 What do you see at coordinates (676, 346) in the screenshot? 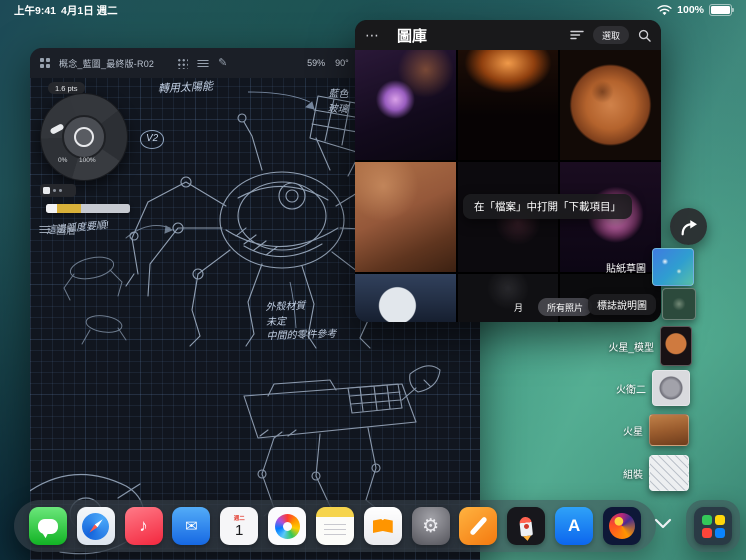
I see `mars-model-thumbnail` at bounding box center [676, 346].